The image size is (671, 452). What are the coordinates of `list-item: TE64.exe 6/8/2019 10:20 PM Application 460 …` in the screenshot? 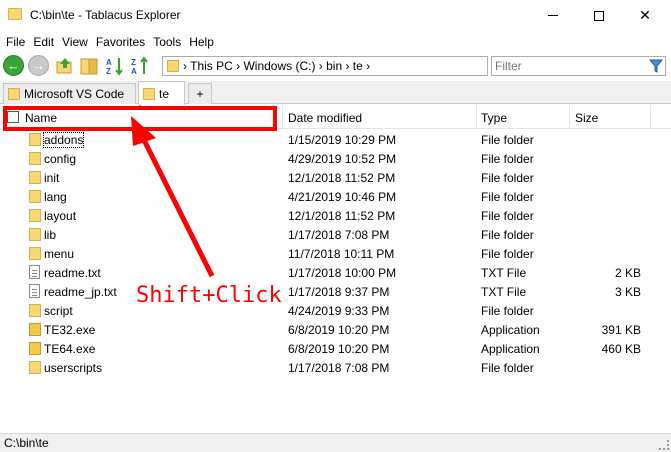 It's located at (335, 348).